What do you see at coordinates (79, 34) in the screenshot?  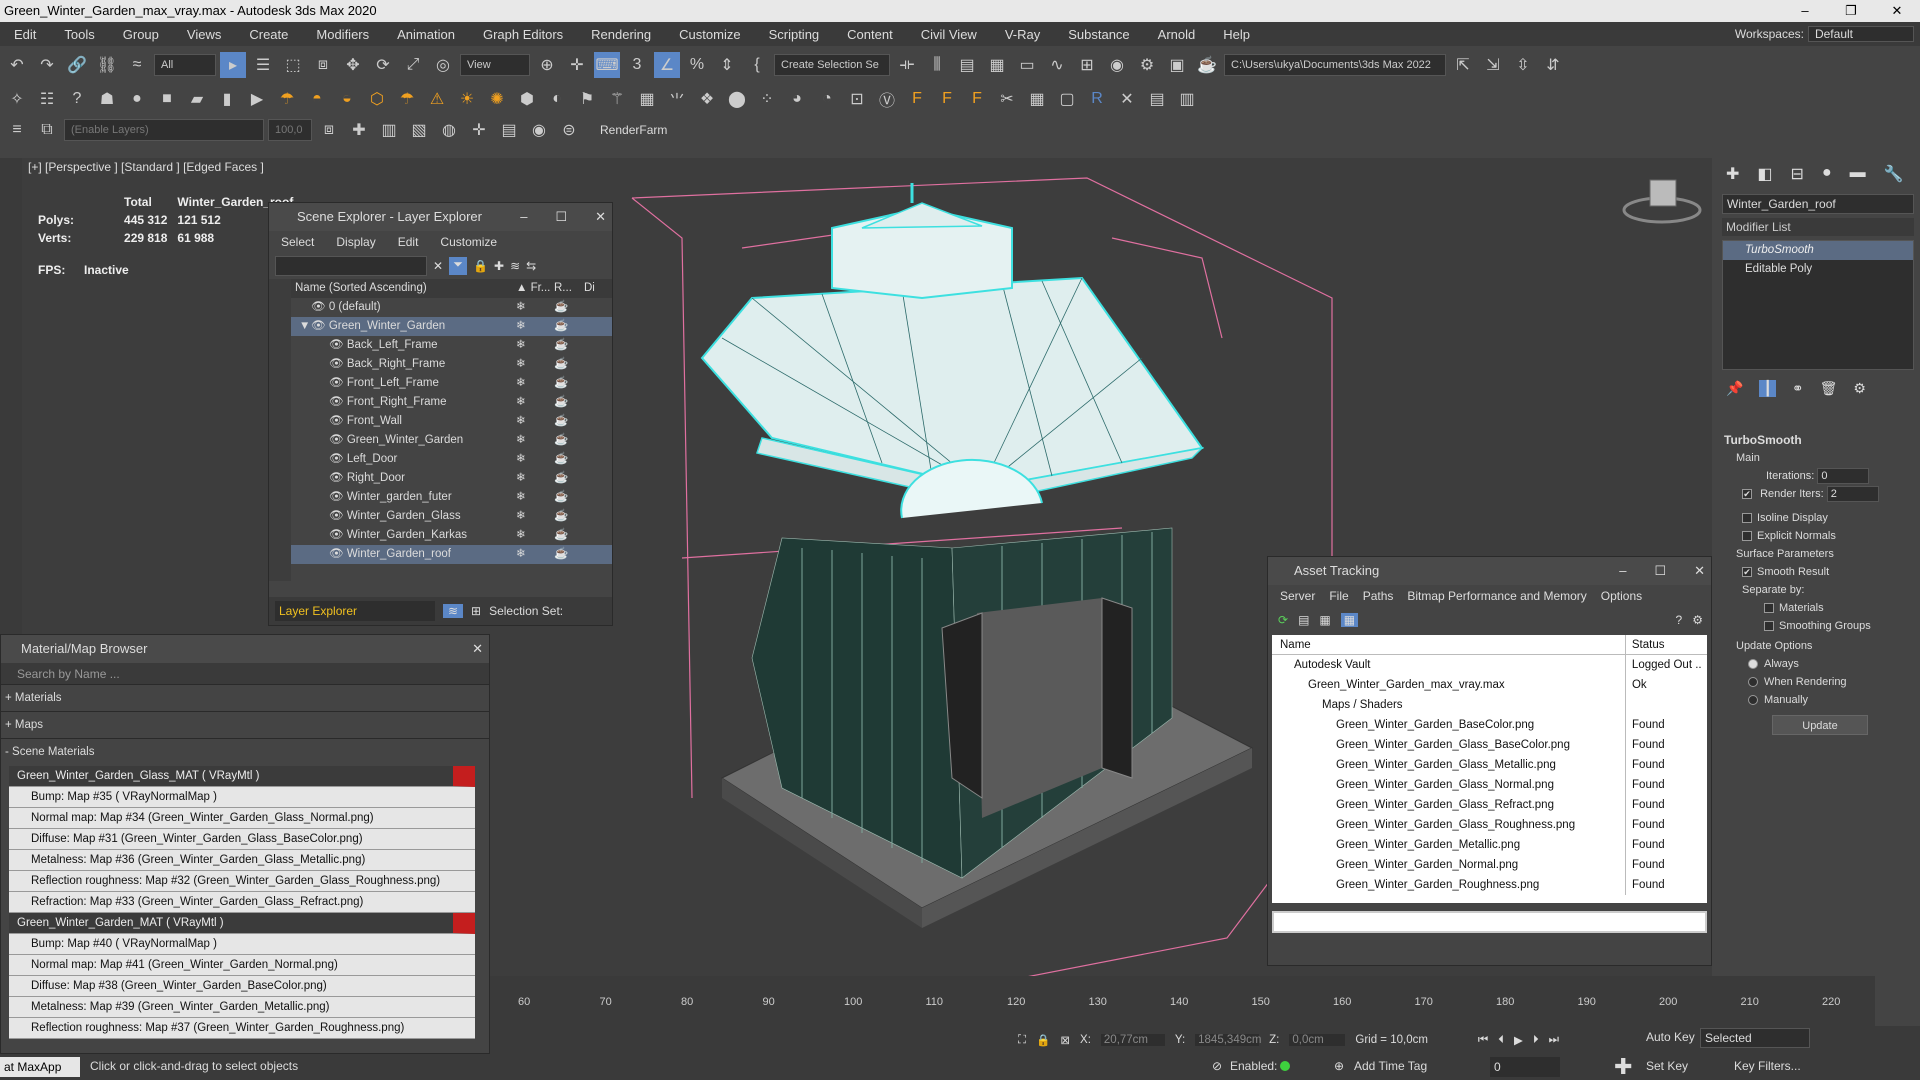 I see `menu-tools: Tools` at bounding box center [79, 34].